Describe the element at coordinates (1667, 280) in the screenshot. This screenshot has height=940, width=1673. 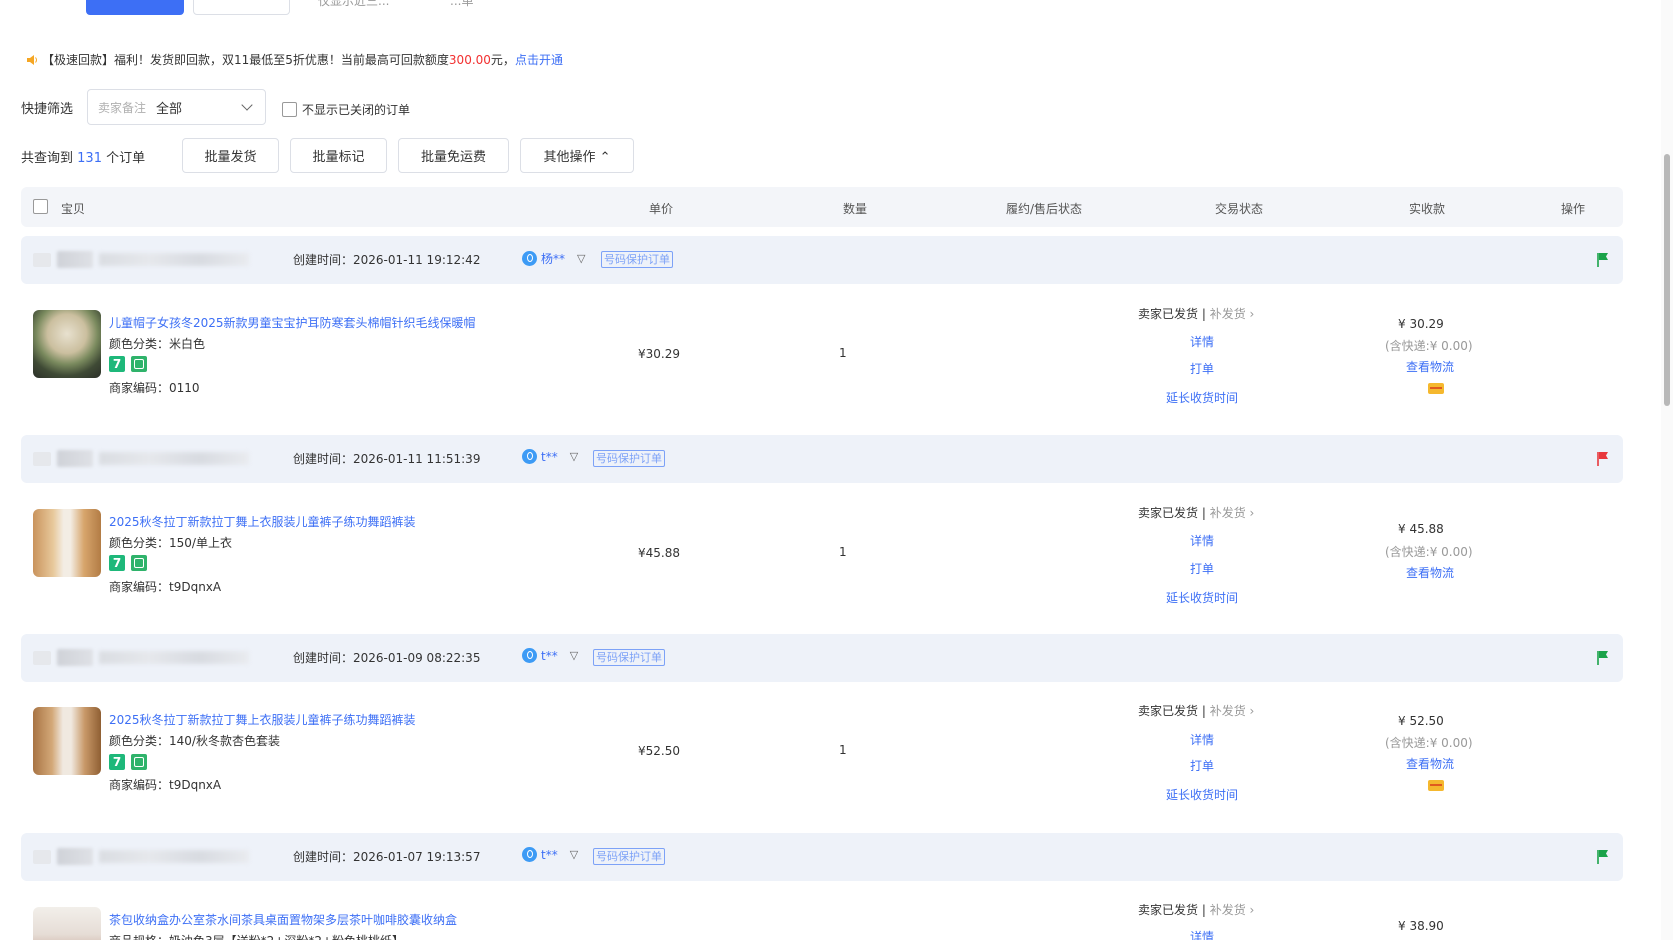
I see `scrollbar-thumb` at that location.